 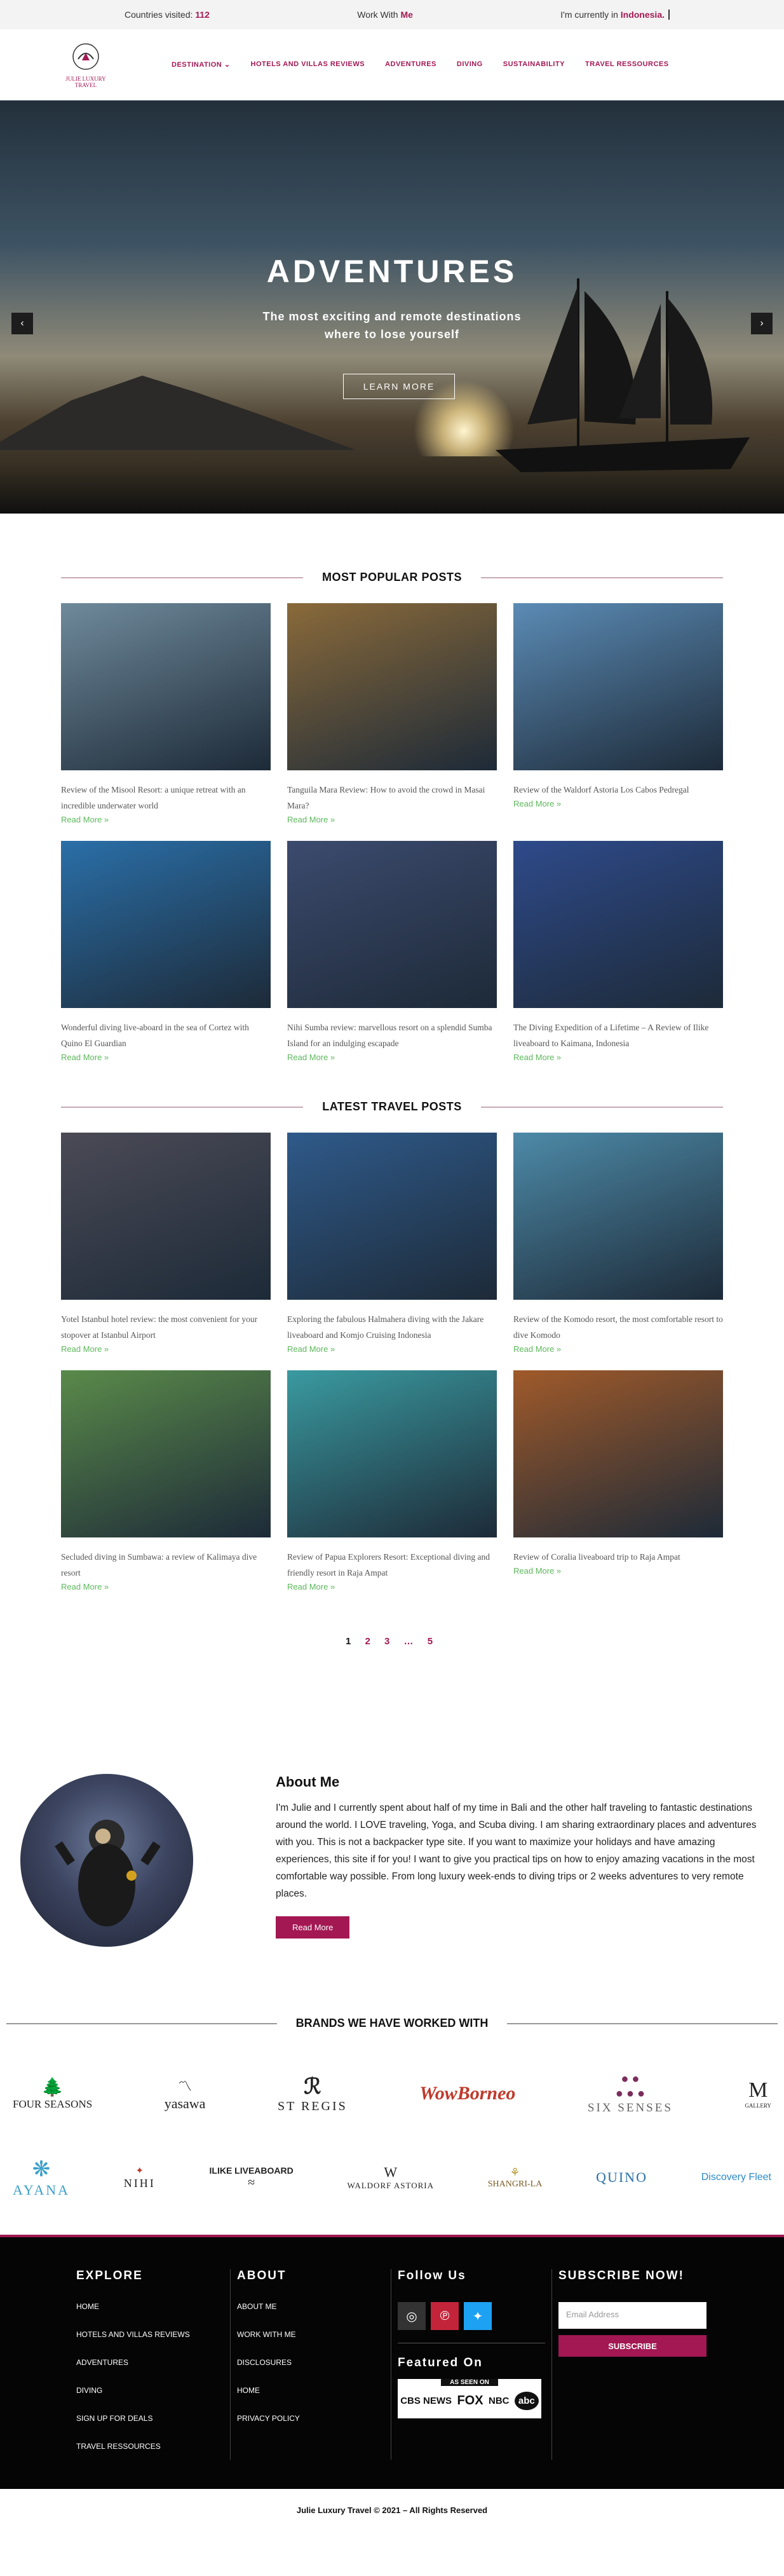 What do you see at coordinates (310, 2362) in the screenshot?
I see `footer-link: DISCLOSURES` at bounding box center [310, 2362].